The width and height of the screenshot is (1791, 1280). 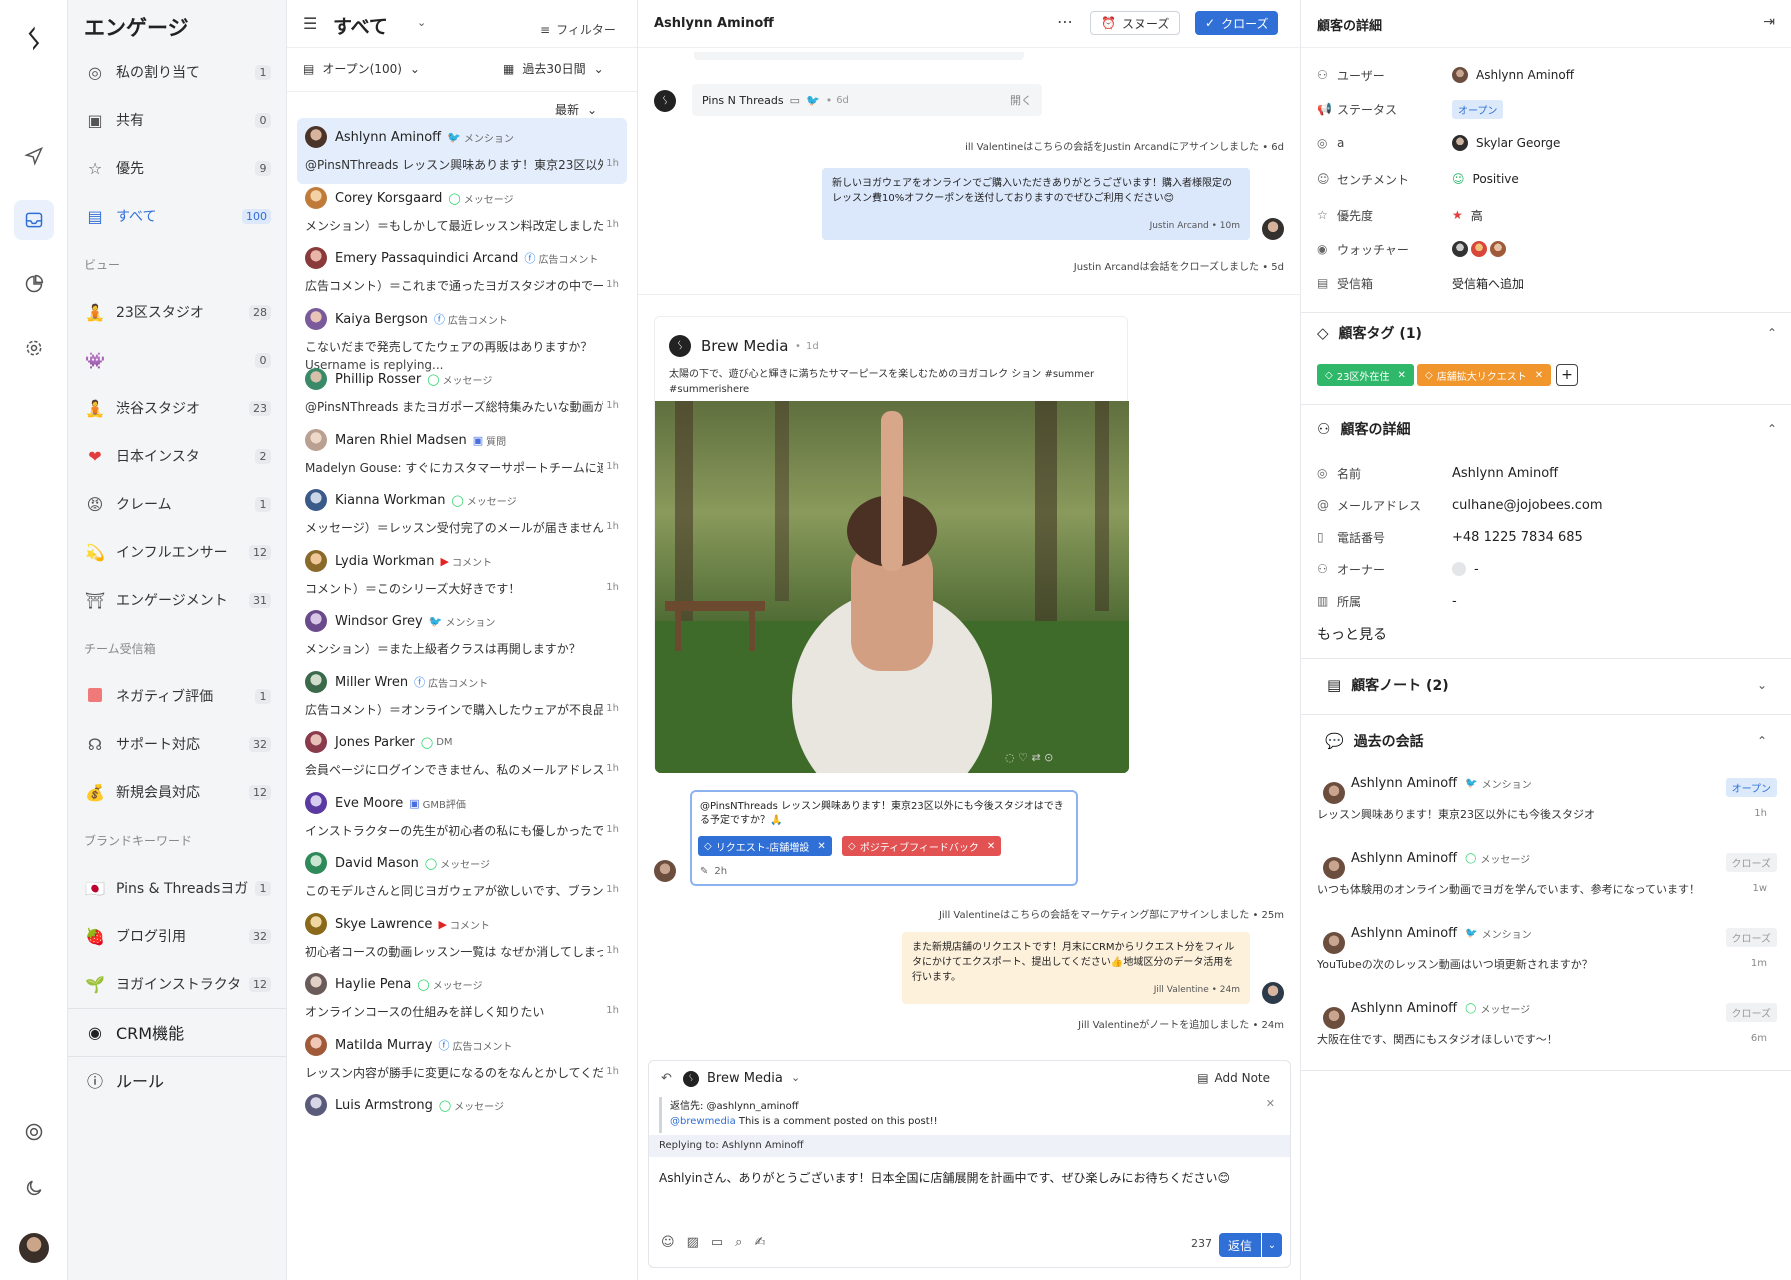 What do you see at coordinates (177, 696) in the screenshot?
I see `sidebar-team-negative-review: ネガティブ評価 1` at bounding box center [177, 696].